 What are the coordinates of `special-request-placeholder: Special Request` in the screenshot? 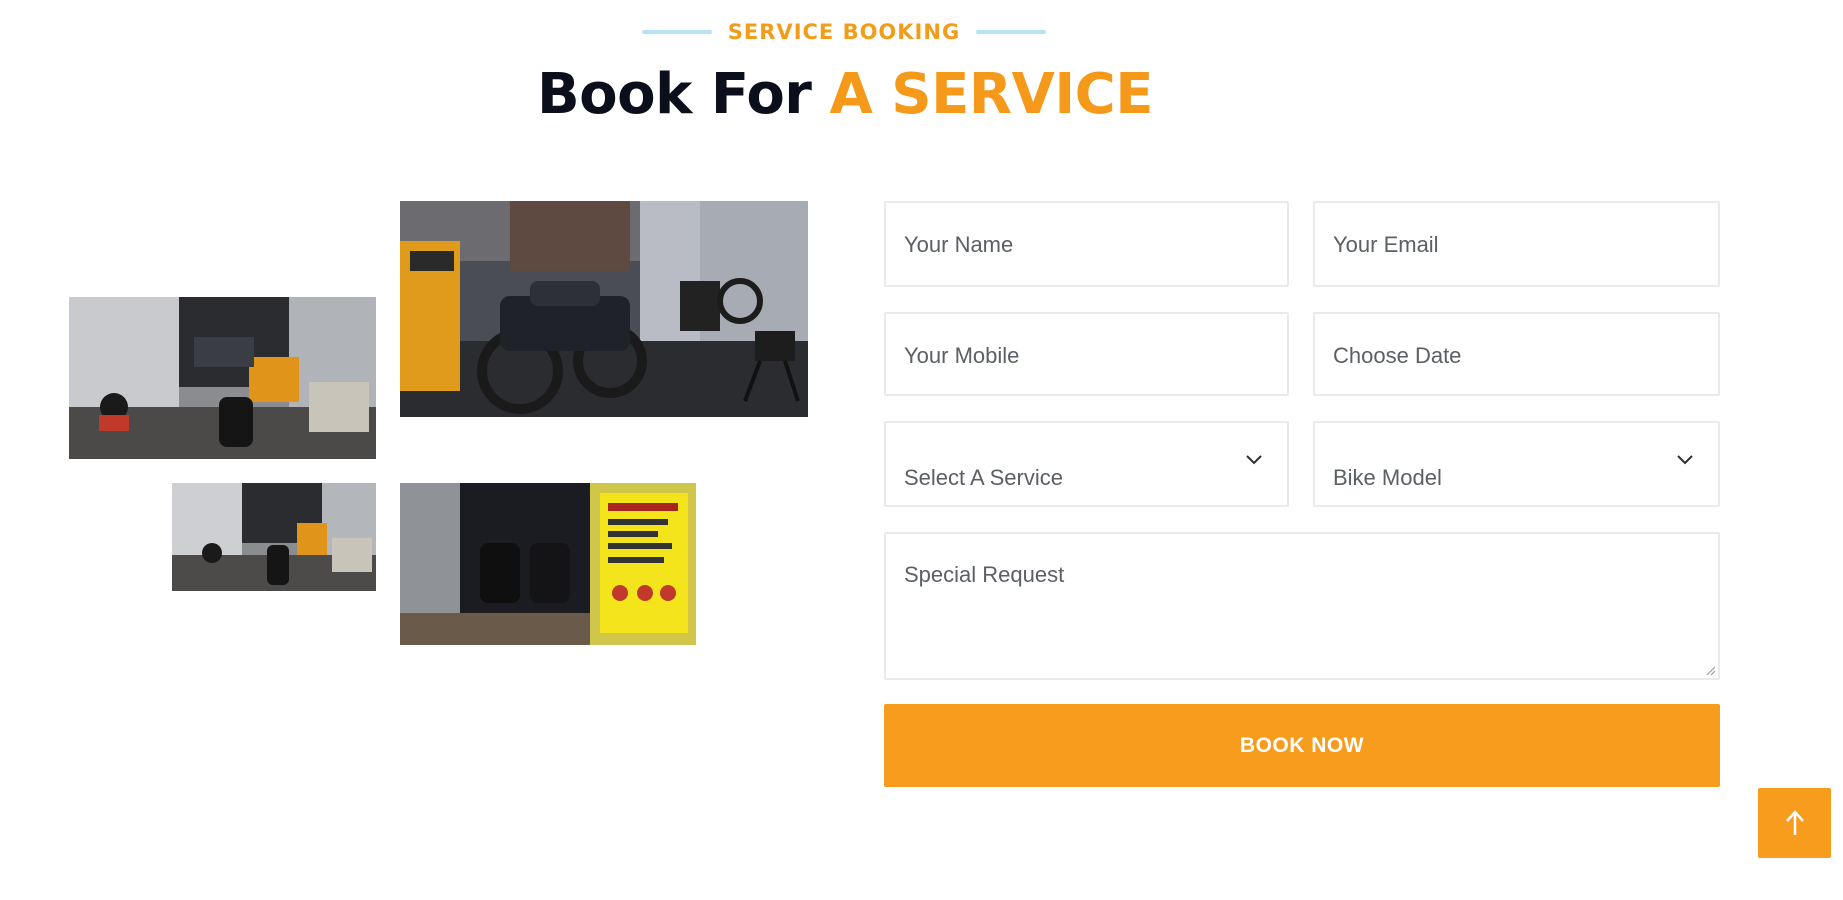 It's located at (984, 574).